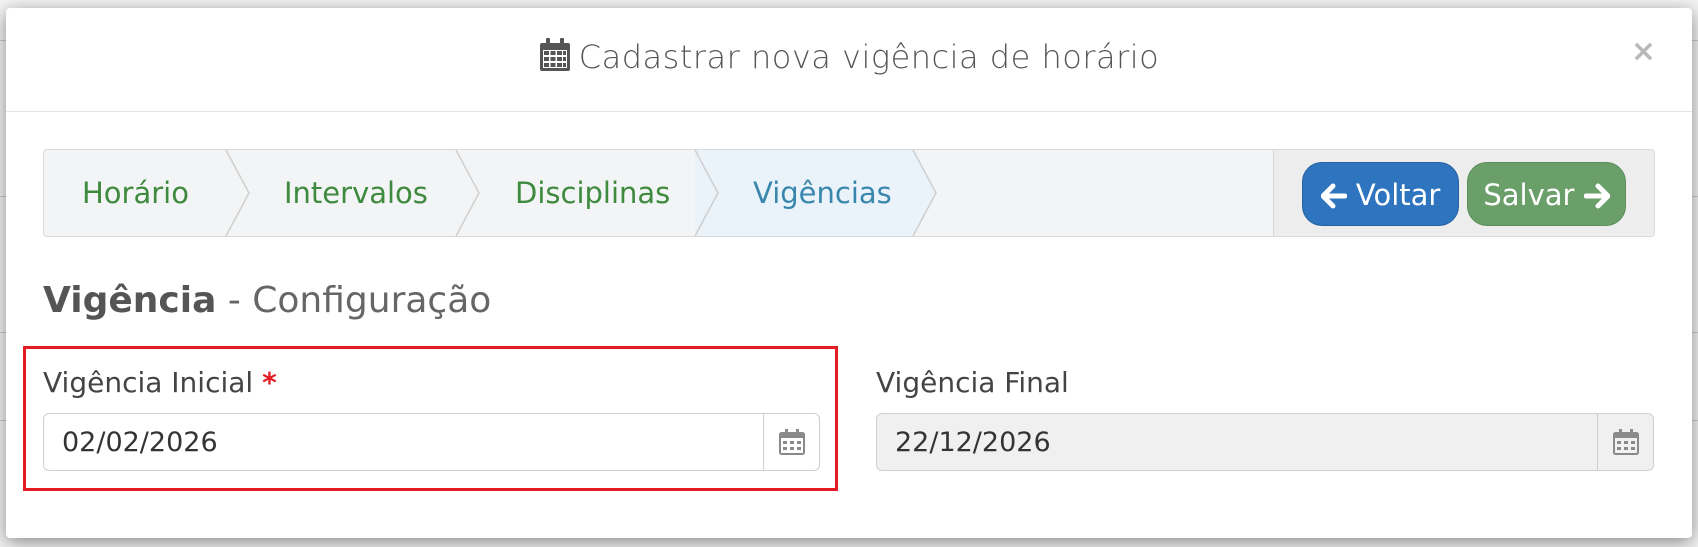 The image size is (1698, 547). What do you see at coordinates (1398, 195) in the screenshot?
I see `back-button-label: Voltar` at bounding box center [1398, 195].